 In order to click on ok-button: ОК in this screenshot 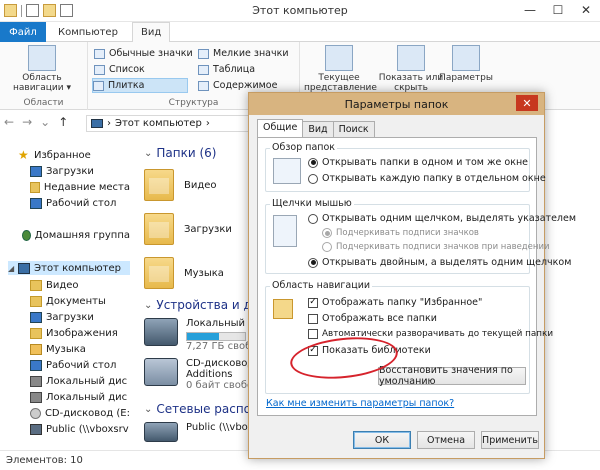, I will do `click(382, 440)`.